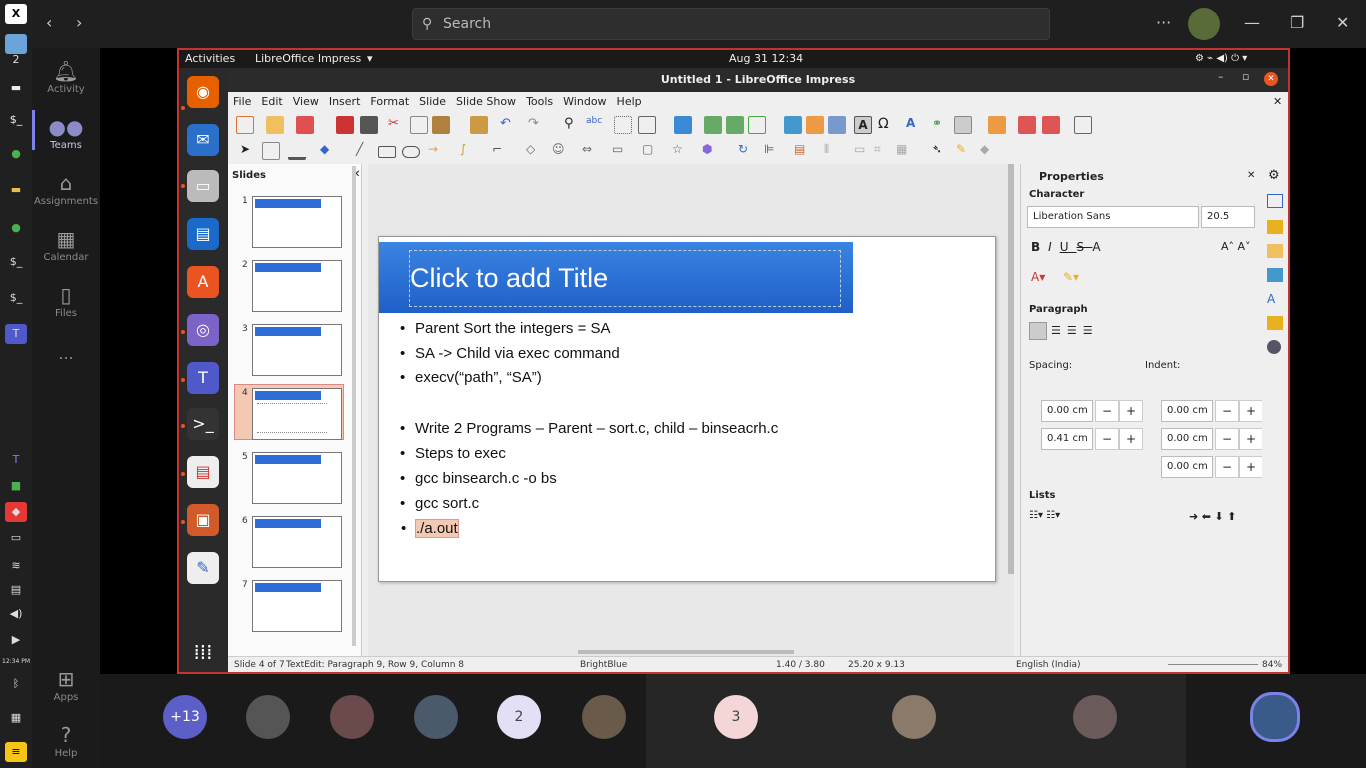 The width and height of the screenshot is (1366, 768). What do you see at coordinates (1107, 411) in the screenshot?
I see `spacing-above-decrease: −` at bounding box center [1107, 411].